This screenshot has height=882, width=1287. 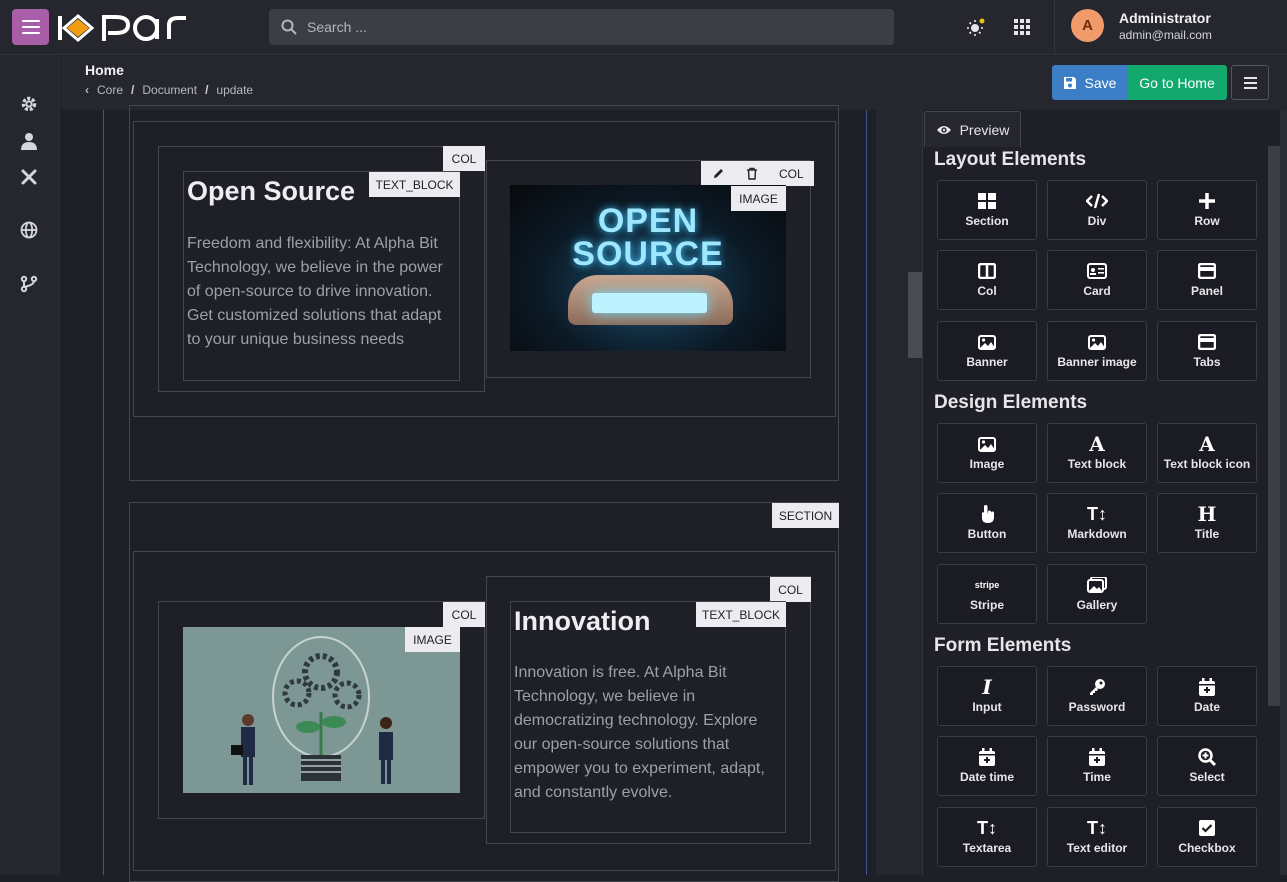 What do you see at coordinates (582, 621) in the screenshot?
I see `block-heading: Innovation` at bounding box center [582, 621].